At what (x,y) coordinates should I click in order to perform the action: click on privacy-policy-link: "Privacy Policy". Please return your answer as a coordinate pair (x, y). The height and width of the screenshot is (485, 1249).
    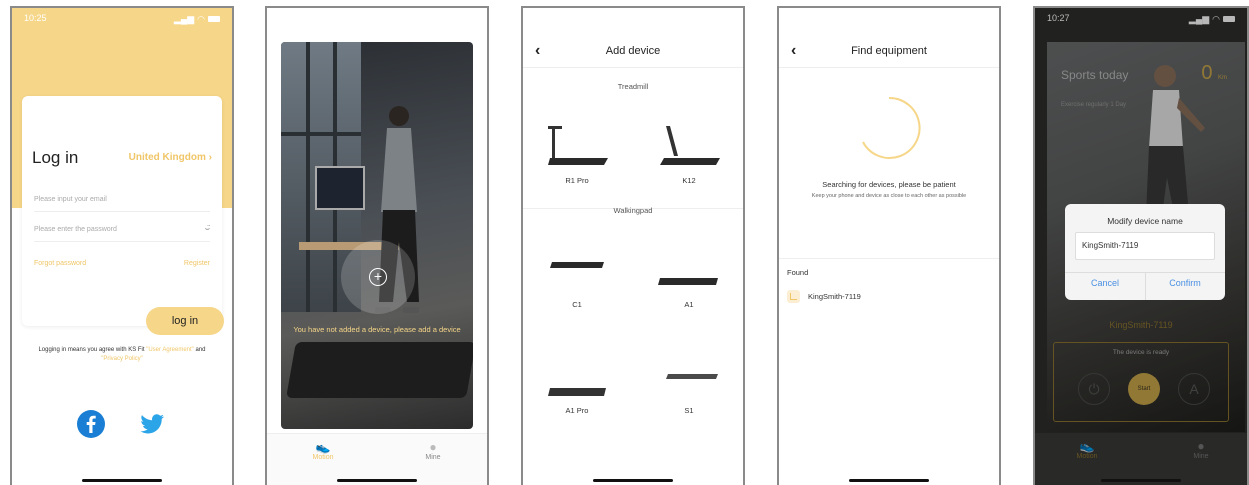
    Looking at the image, I should click on (122, 359).